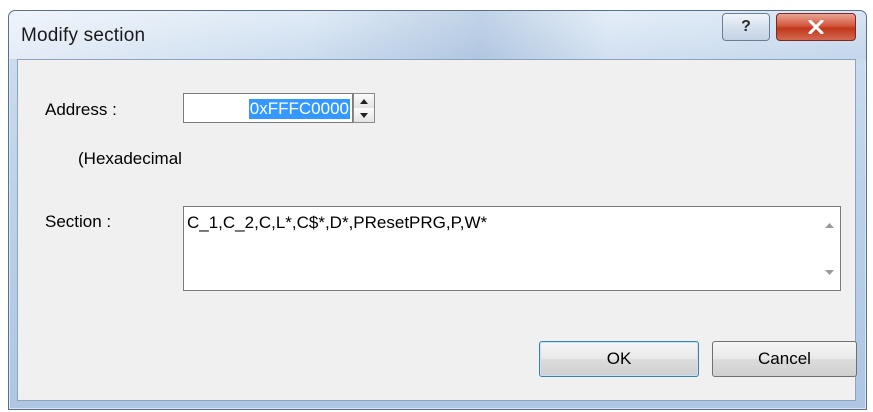 The image size is (873, 412). I want to click on spin-up-button, so click(364, 101).